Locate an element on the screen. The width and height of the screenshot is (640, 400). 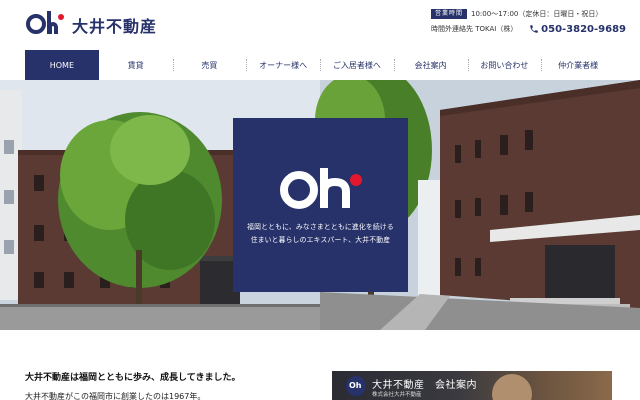
tagline-line-1: 福岡とともに、みなさまとともに進化を続ける is located at coordinates (320, 227).